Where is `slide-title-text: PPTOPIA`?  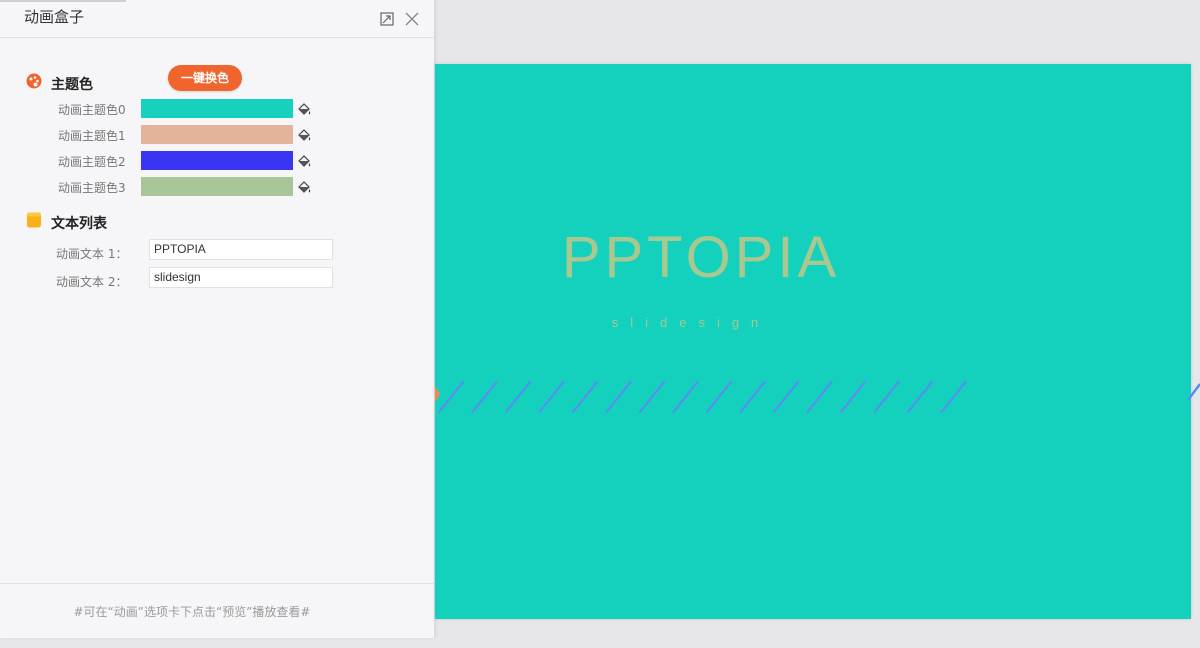
slide-title-text: PPTOPIA is located at coordinates (701, 257).